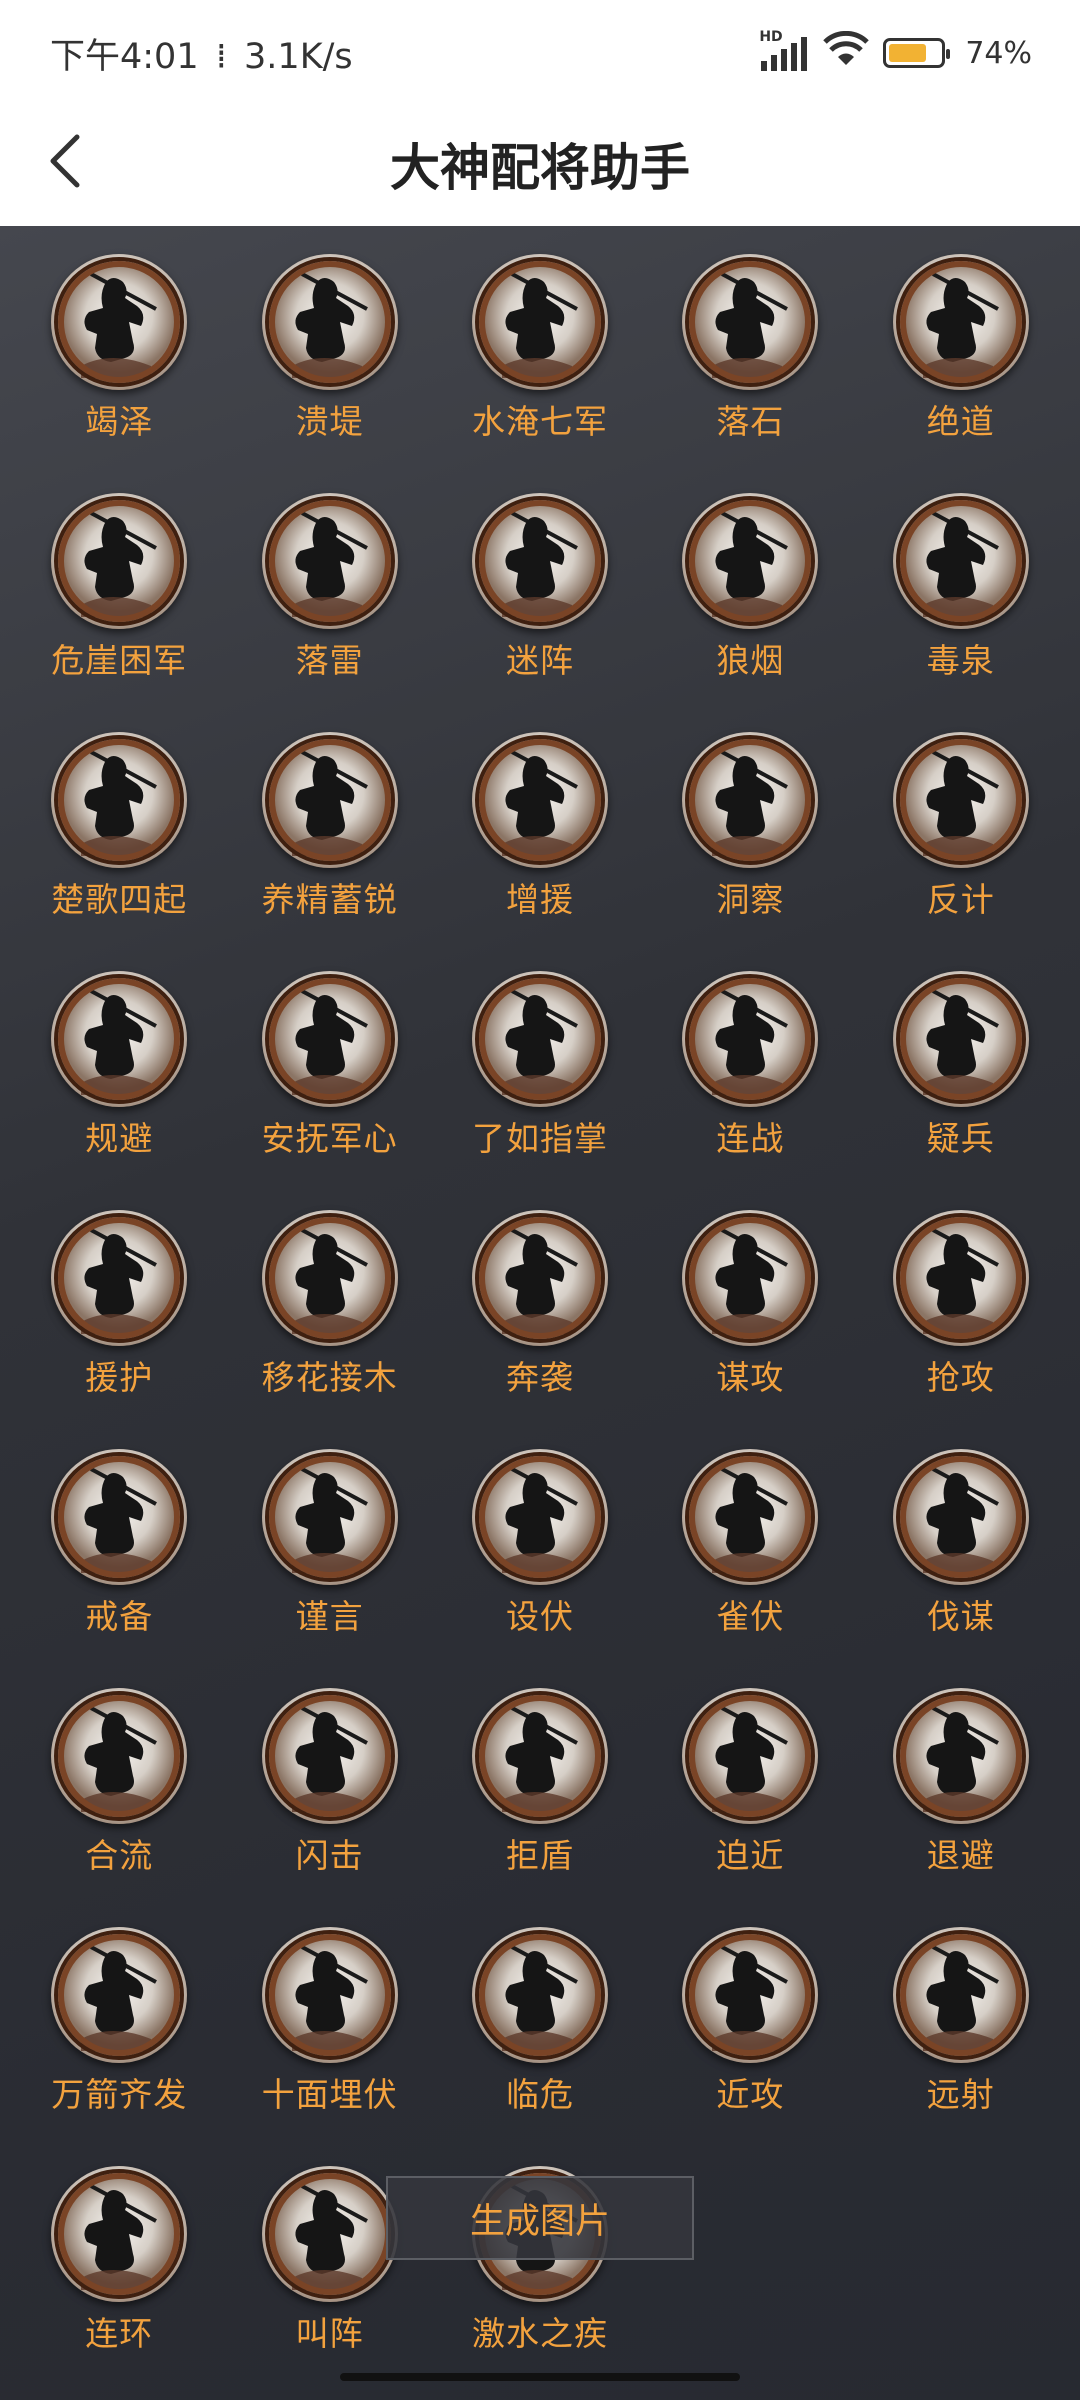  Describe the element at coordinates (119, 1301) in the screenshot. I see `skill-item: 援护` at that location.